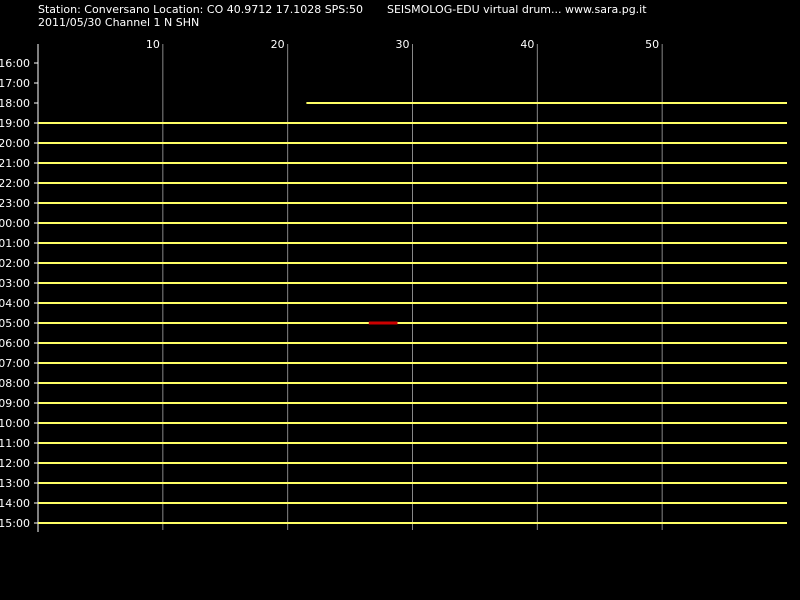 The image size is (800, 600). What do you see at coordinates (15, 203) in the screenshot?
I see `hour-label: 23:00` at bounding box center [15, 203].